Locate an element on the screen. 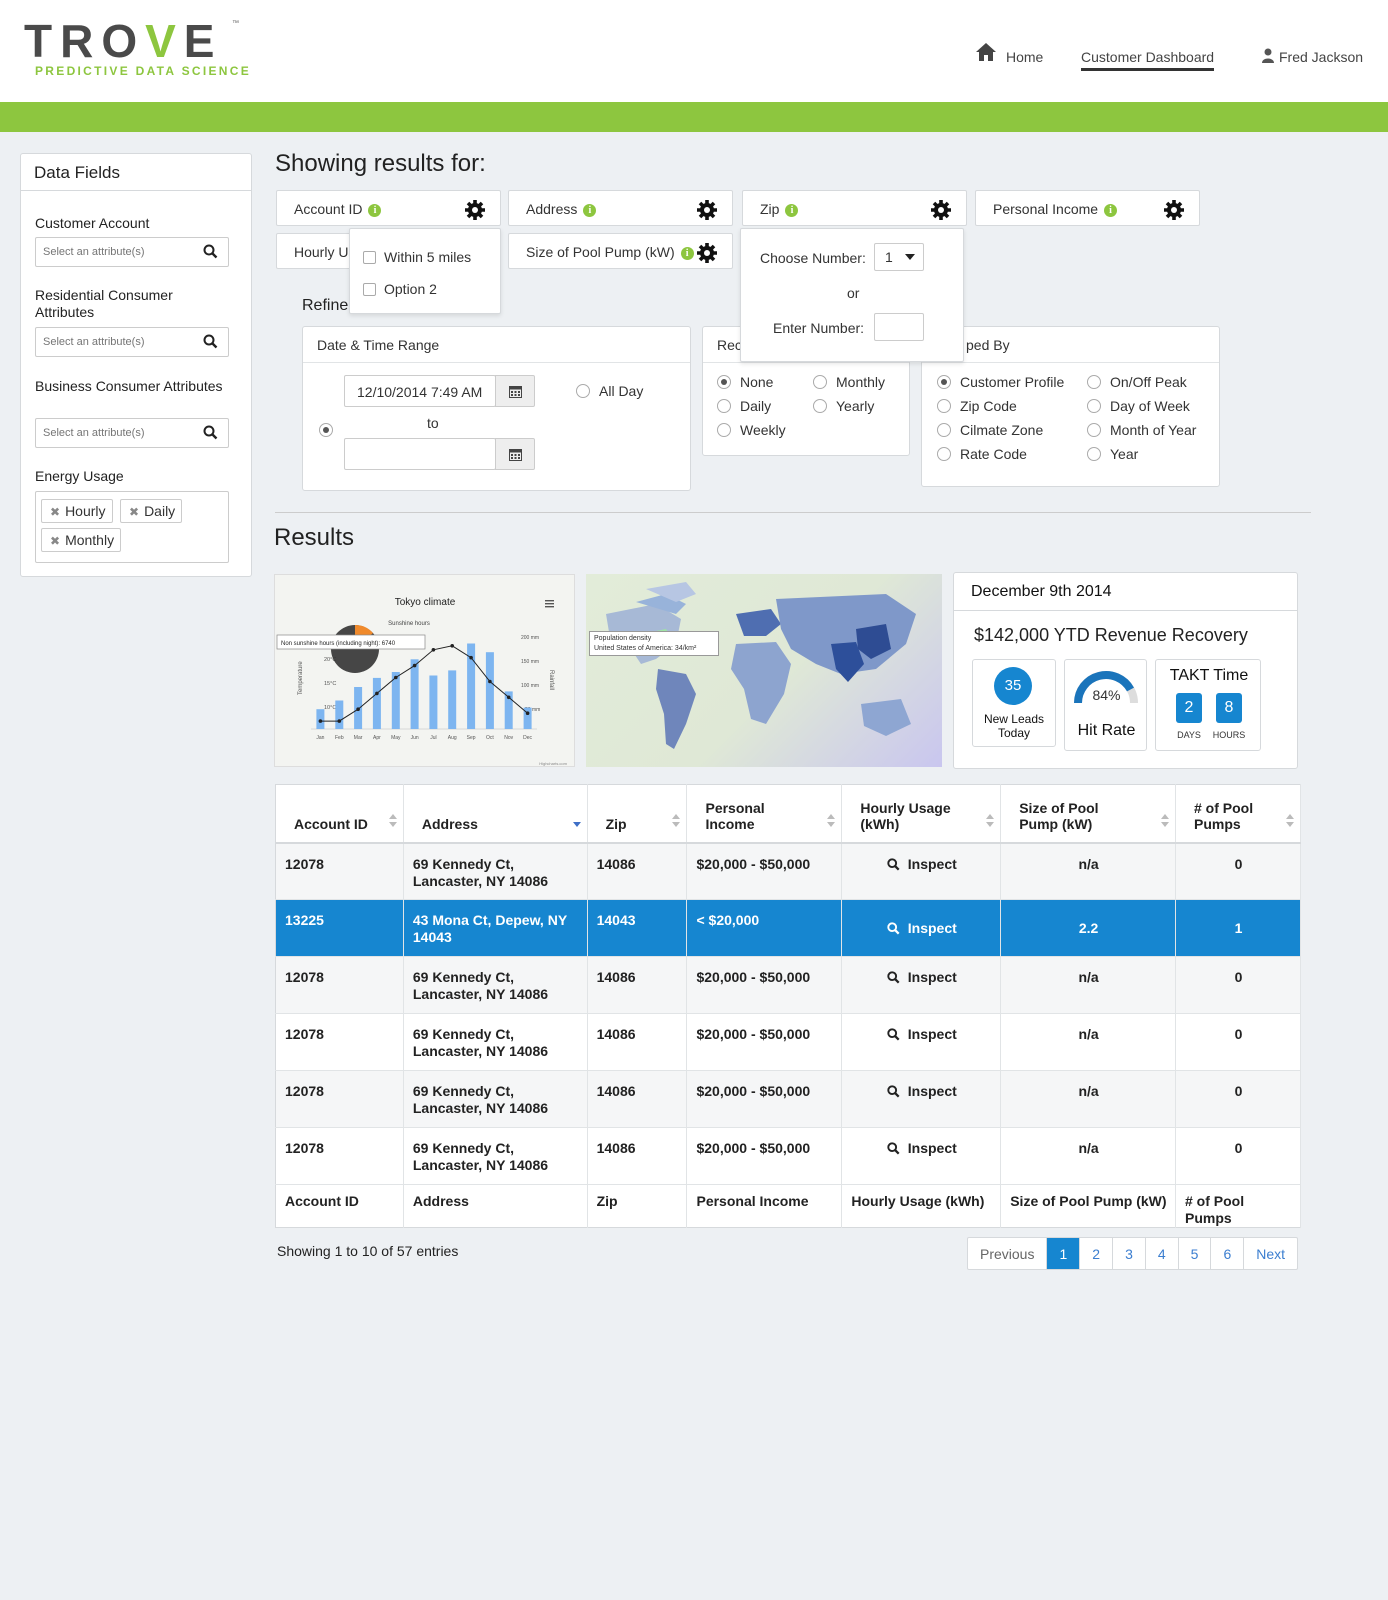 This screenshot has width=1388, height=1600. tag-hourly: ✖ Hourly is located at coordinates (77, 511).